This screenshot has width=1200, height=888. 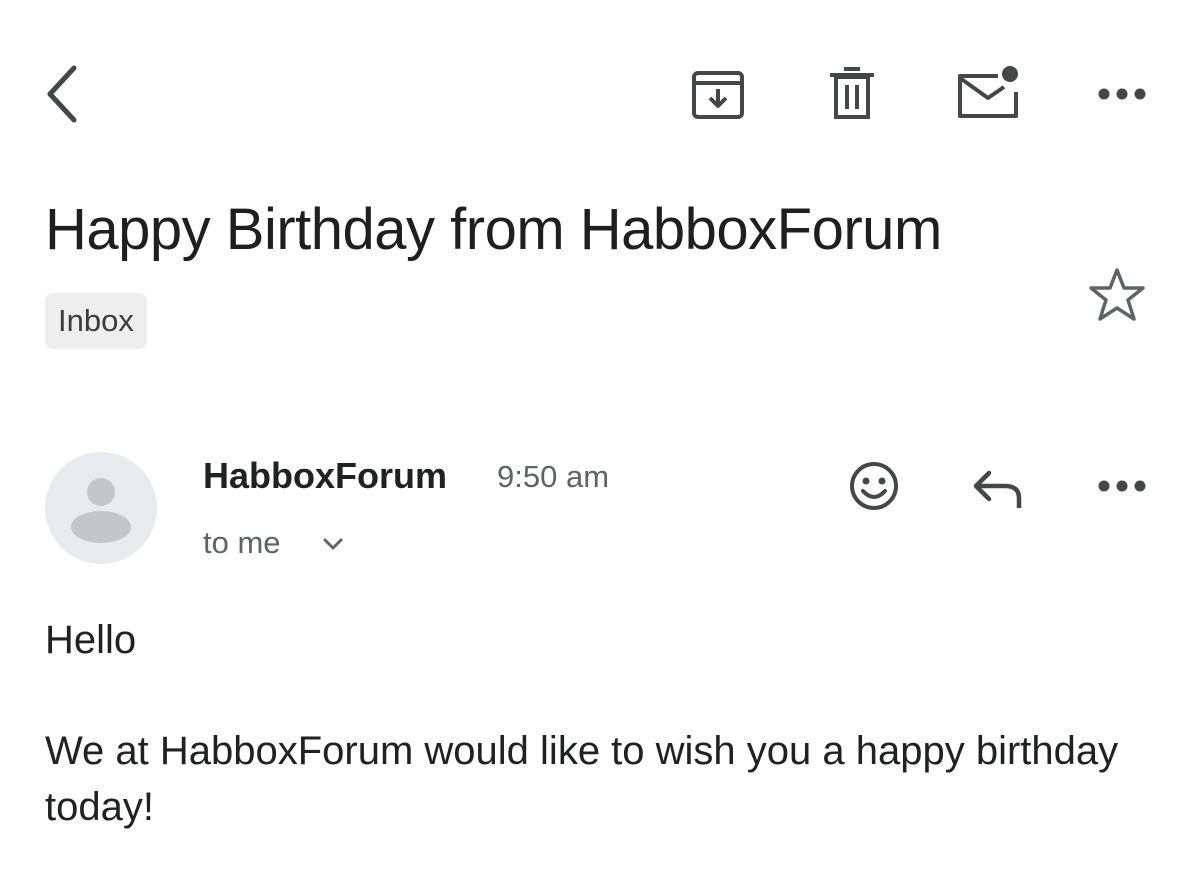 I want to click on archive-button, so click(x=718, y=94).